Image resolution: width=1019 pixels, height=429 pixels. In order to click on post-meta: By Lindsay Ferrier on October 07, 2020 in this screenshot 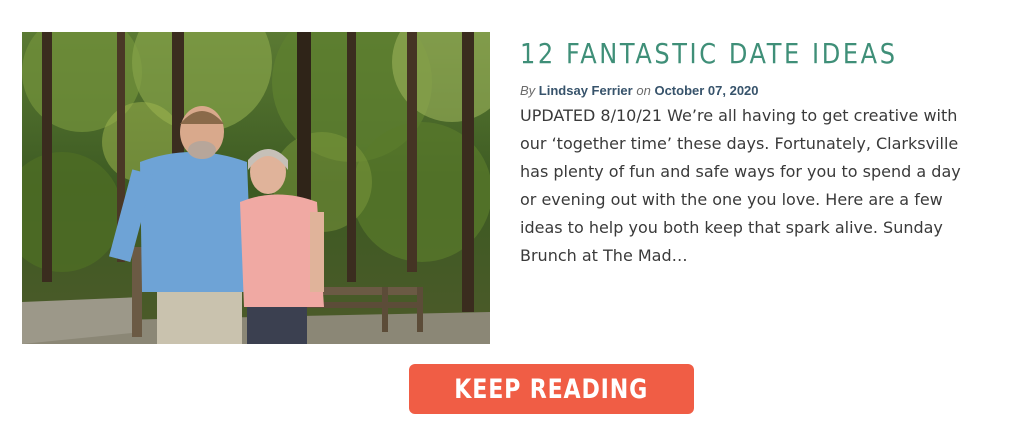, I will do `click(755, 90)`.